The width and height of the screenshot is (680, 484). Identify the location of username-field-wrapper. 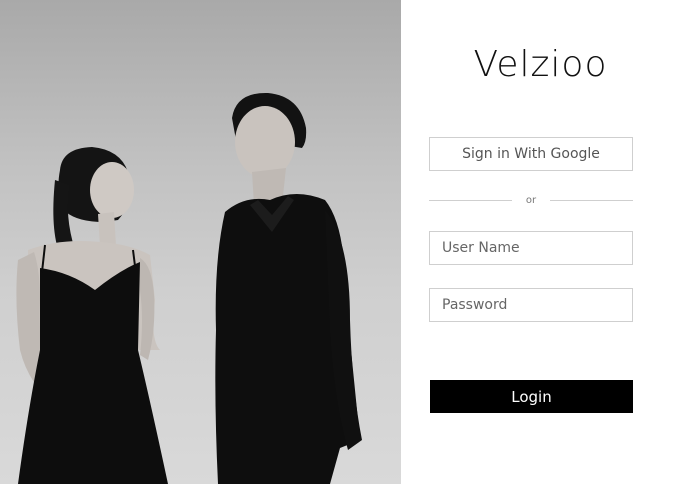
(531, 248).